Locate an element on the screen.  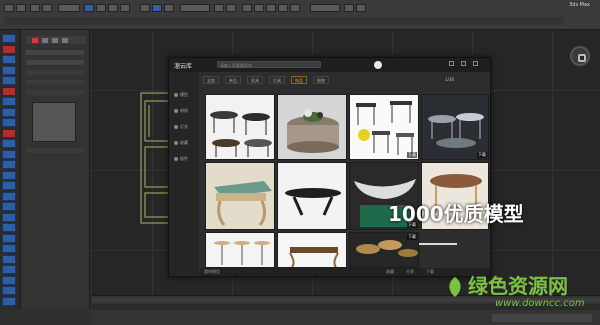
tab-decor: 饰品 is located at coordinates (299, 80).